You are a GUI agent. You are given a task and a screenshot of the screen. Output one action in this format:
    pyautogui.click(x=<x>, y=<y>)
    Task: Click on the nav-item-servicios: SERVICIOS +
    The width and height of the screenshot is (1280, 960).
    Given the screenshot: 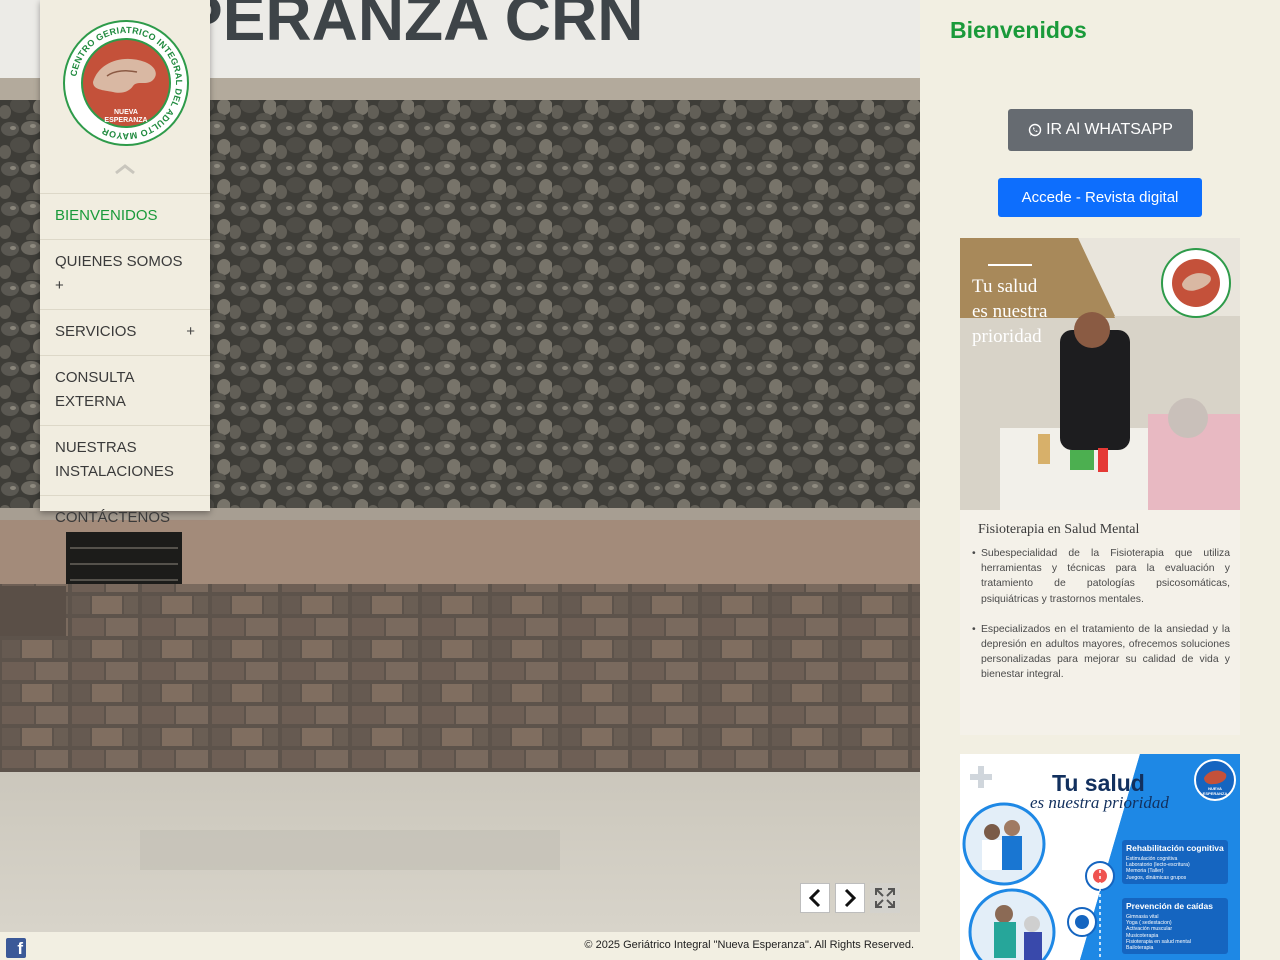 What is the action you would take?
    pyautogui.click(x=125, y=332)
    